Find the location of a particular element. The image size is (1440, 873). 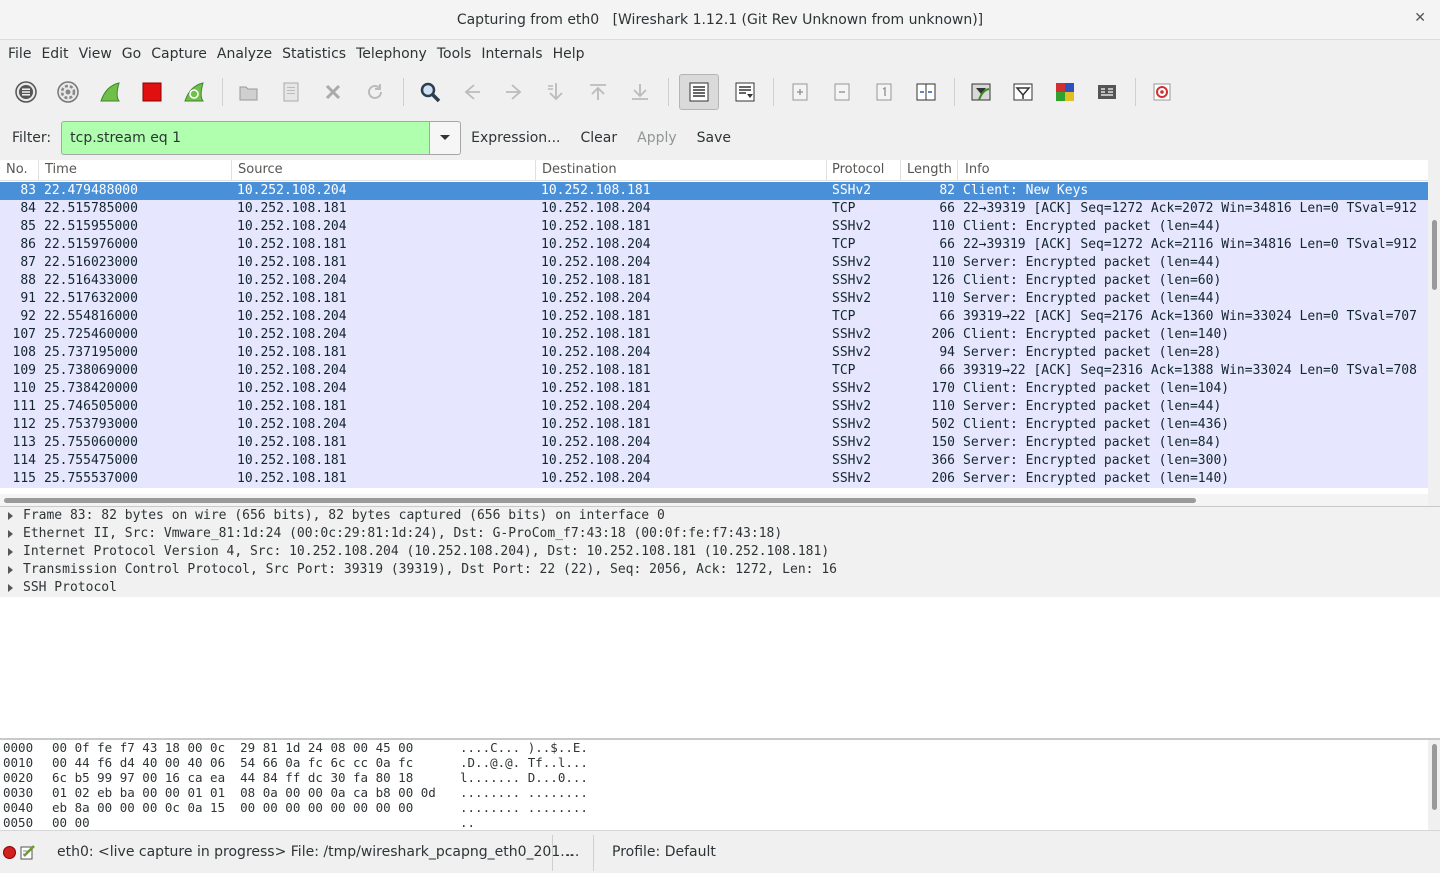

menu-go: Go is located at coordinates (135, 54).